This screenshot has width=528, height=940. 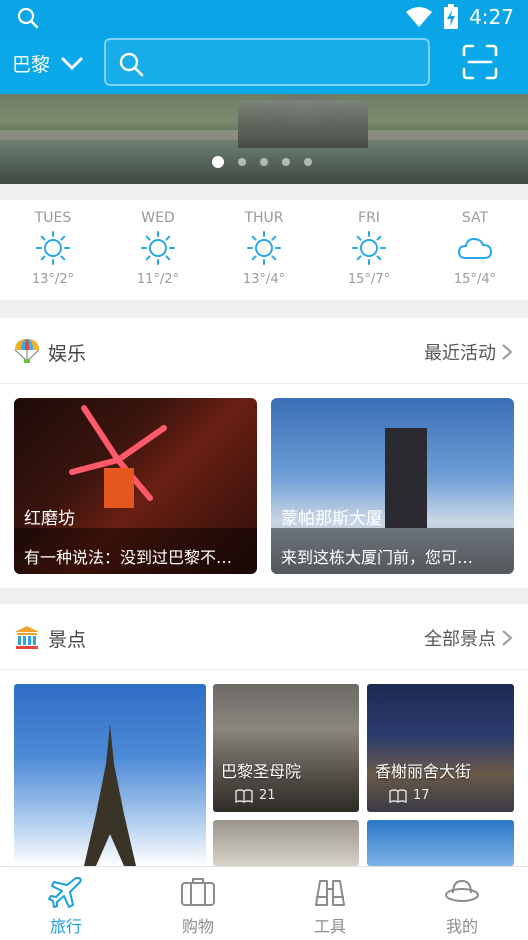 What do you see at coordinates (118, 456) in the screenshot?
I see `windmill-image` at bounding box center [118, 456].